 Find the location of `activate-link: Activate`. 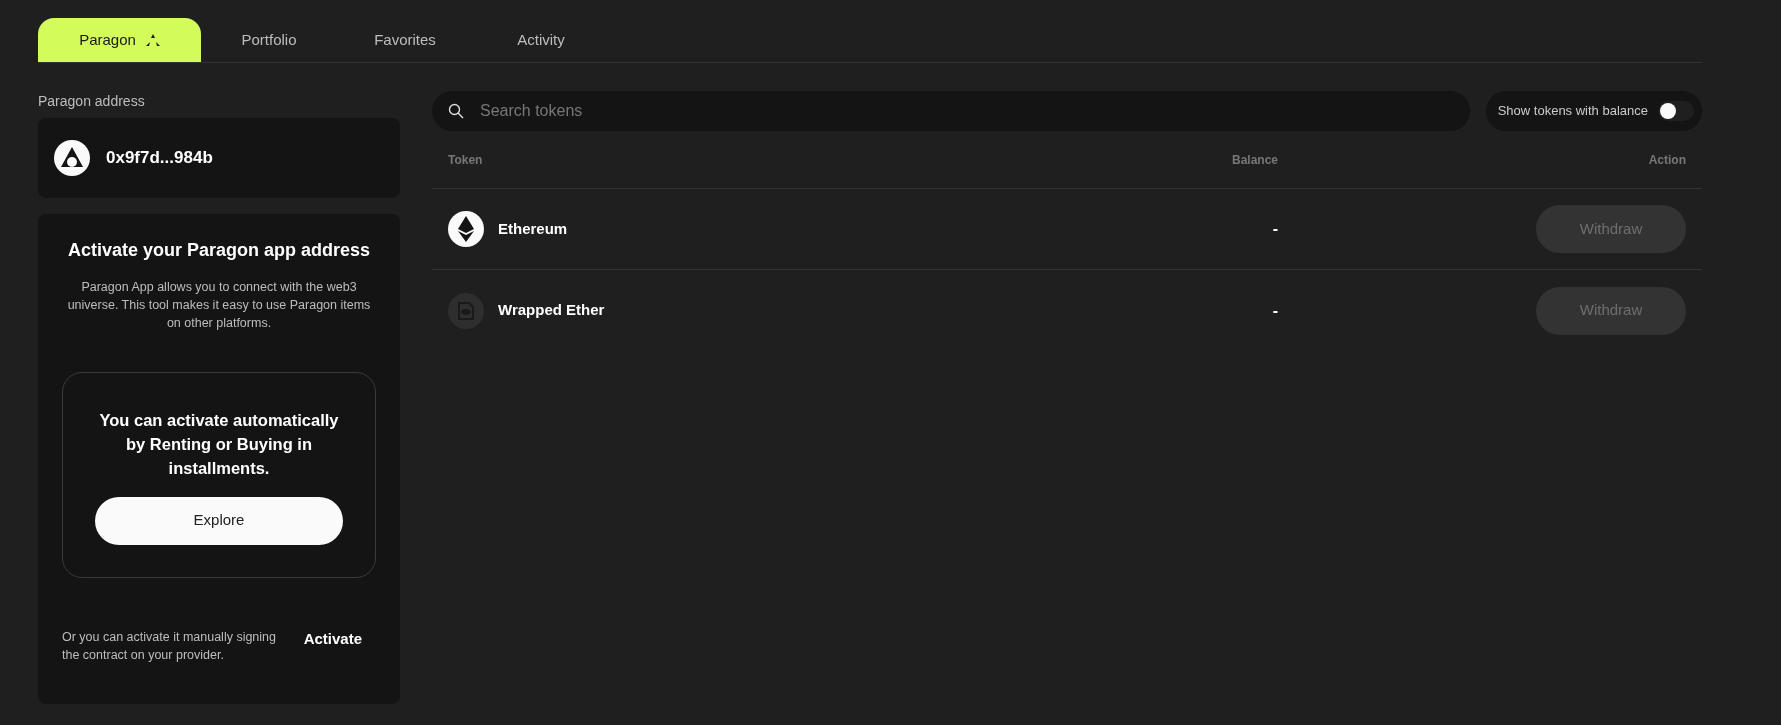

activate-link: Activate is located at coordinates (332, 639).